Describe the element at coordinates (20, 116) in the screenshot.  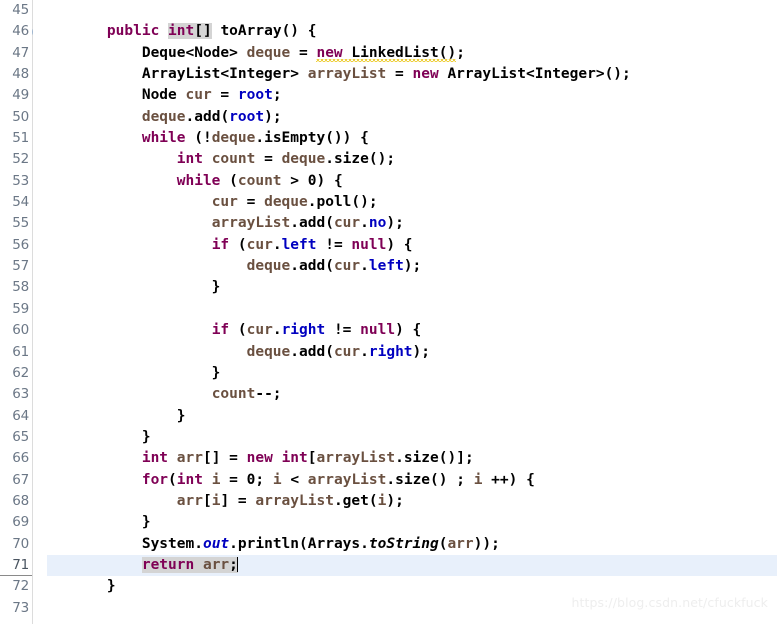
I see `line-number: 50` at that location.